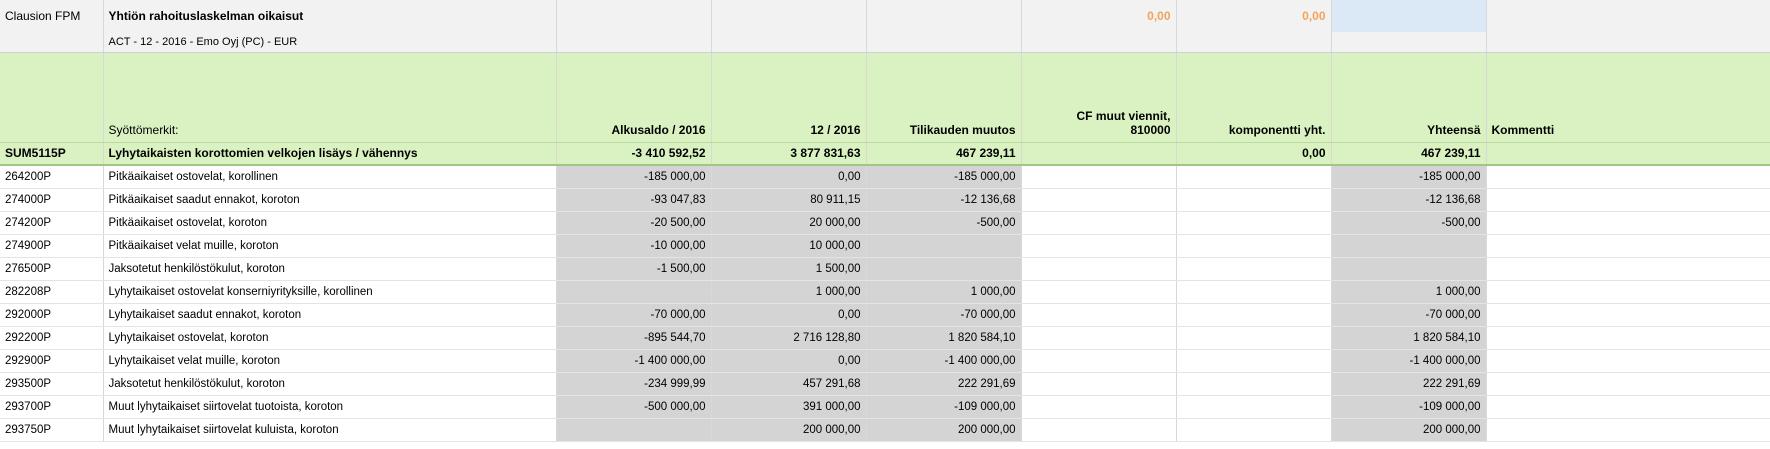 The width and height of the screenshot is (1770, 449). I want to click on row-muutos: 1 820 584,10, so click(944, 338).